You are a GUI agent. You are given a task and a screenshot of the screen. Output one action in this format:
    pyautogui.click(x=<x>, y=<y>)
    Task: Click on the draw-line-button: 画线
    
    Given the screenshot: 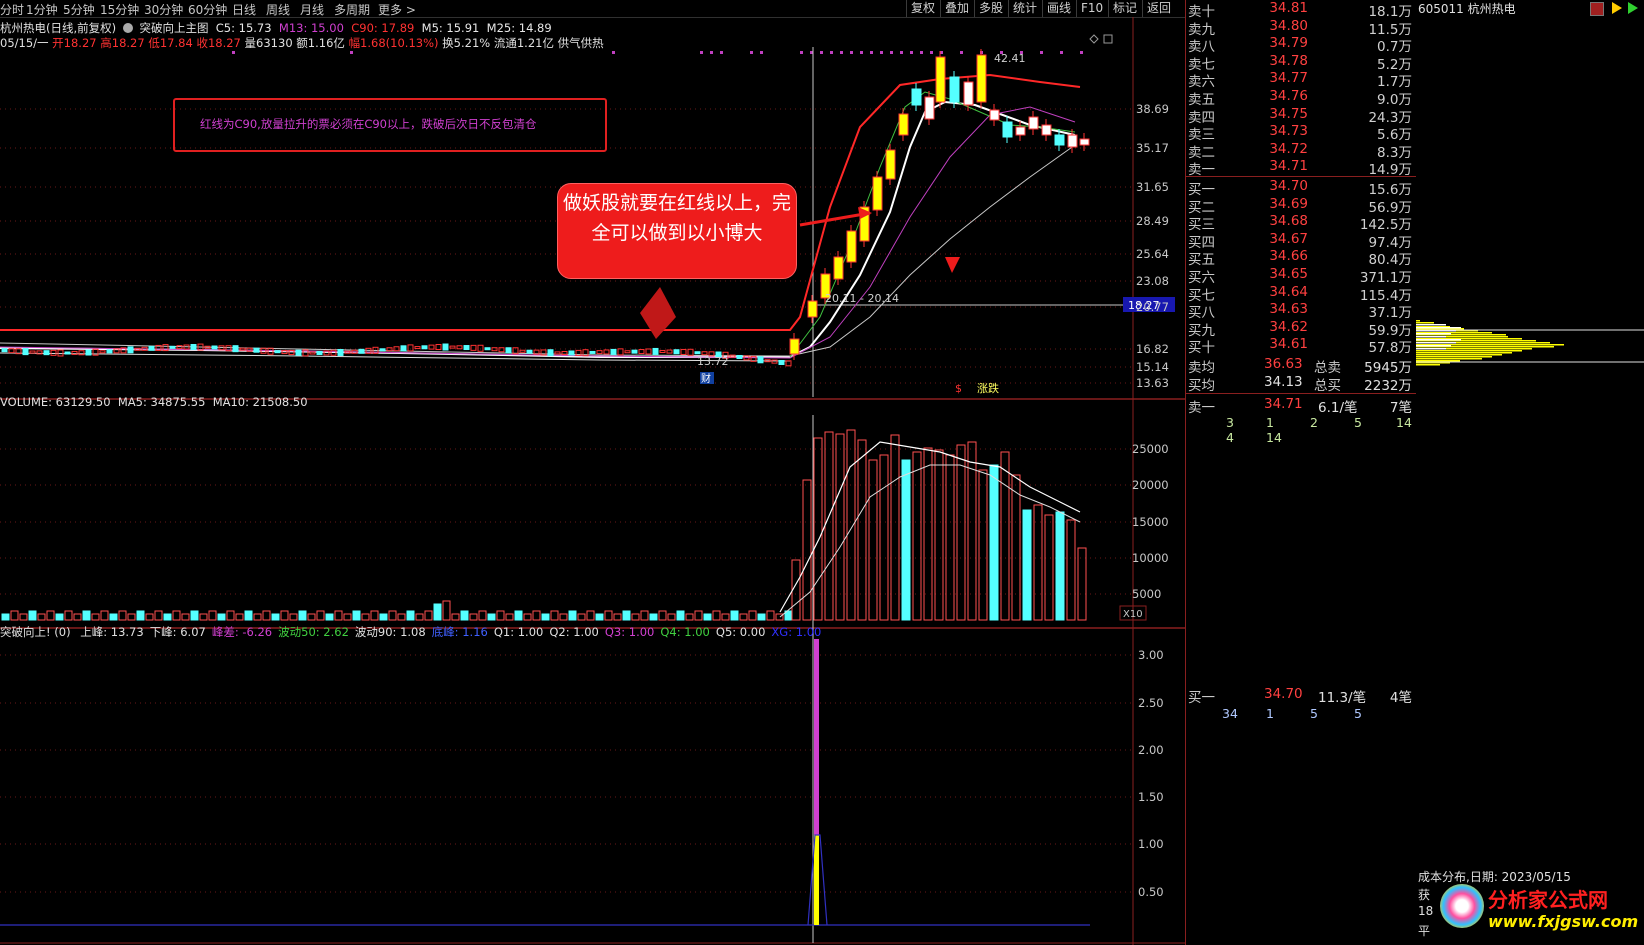 What is the action you would take?
    pyautogui.click(x=1058, y=8)
    